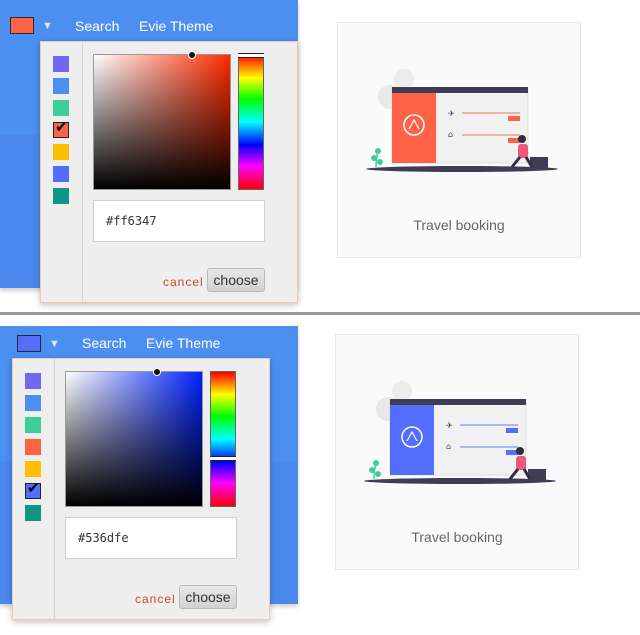 This screenshot has height=635, width=640. I want to click on panel-divider, so click(320, 313).